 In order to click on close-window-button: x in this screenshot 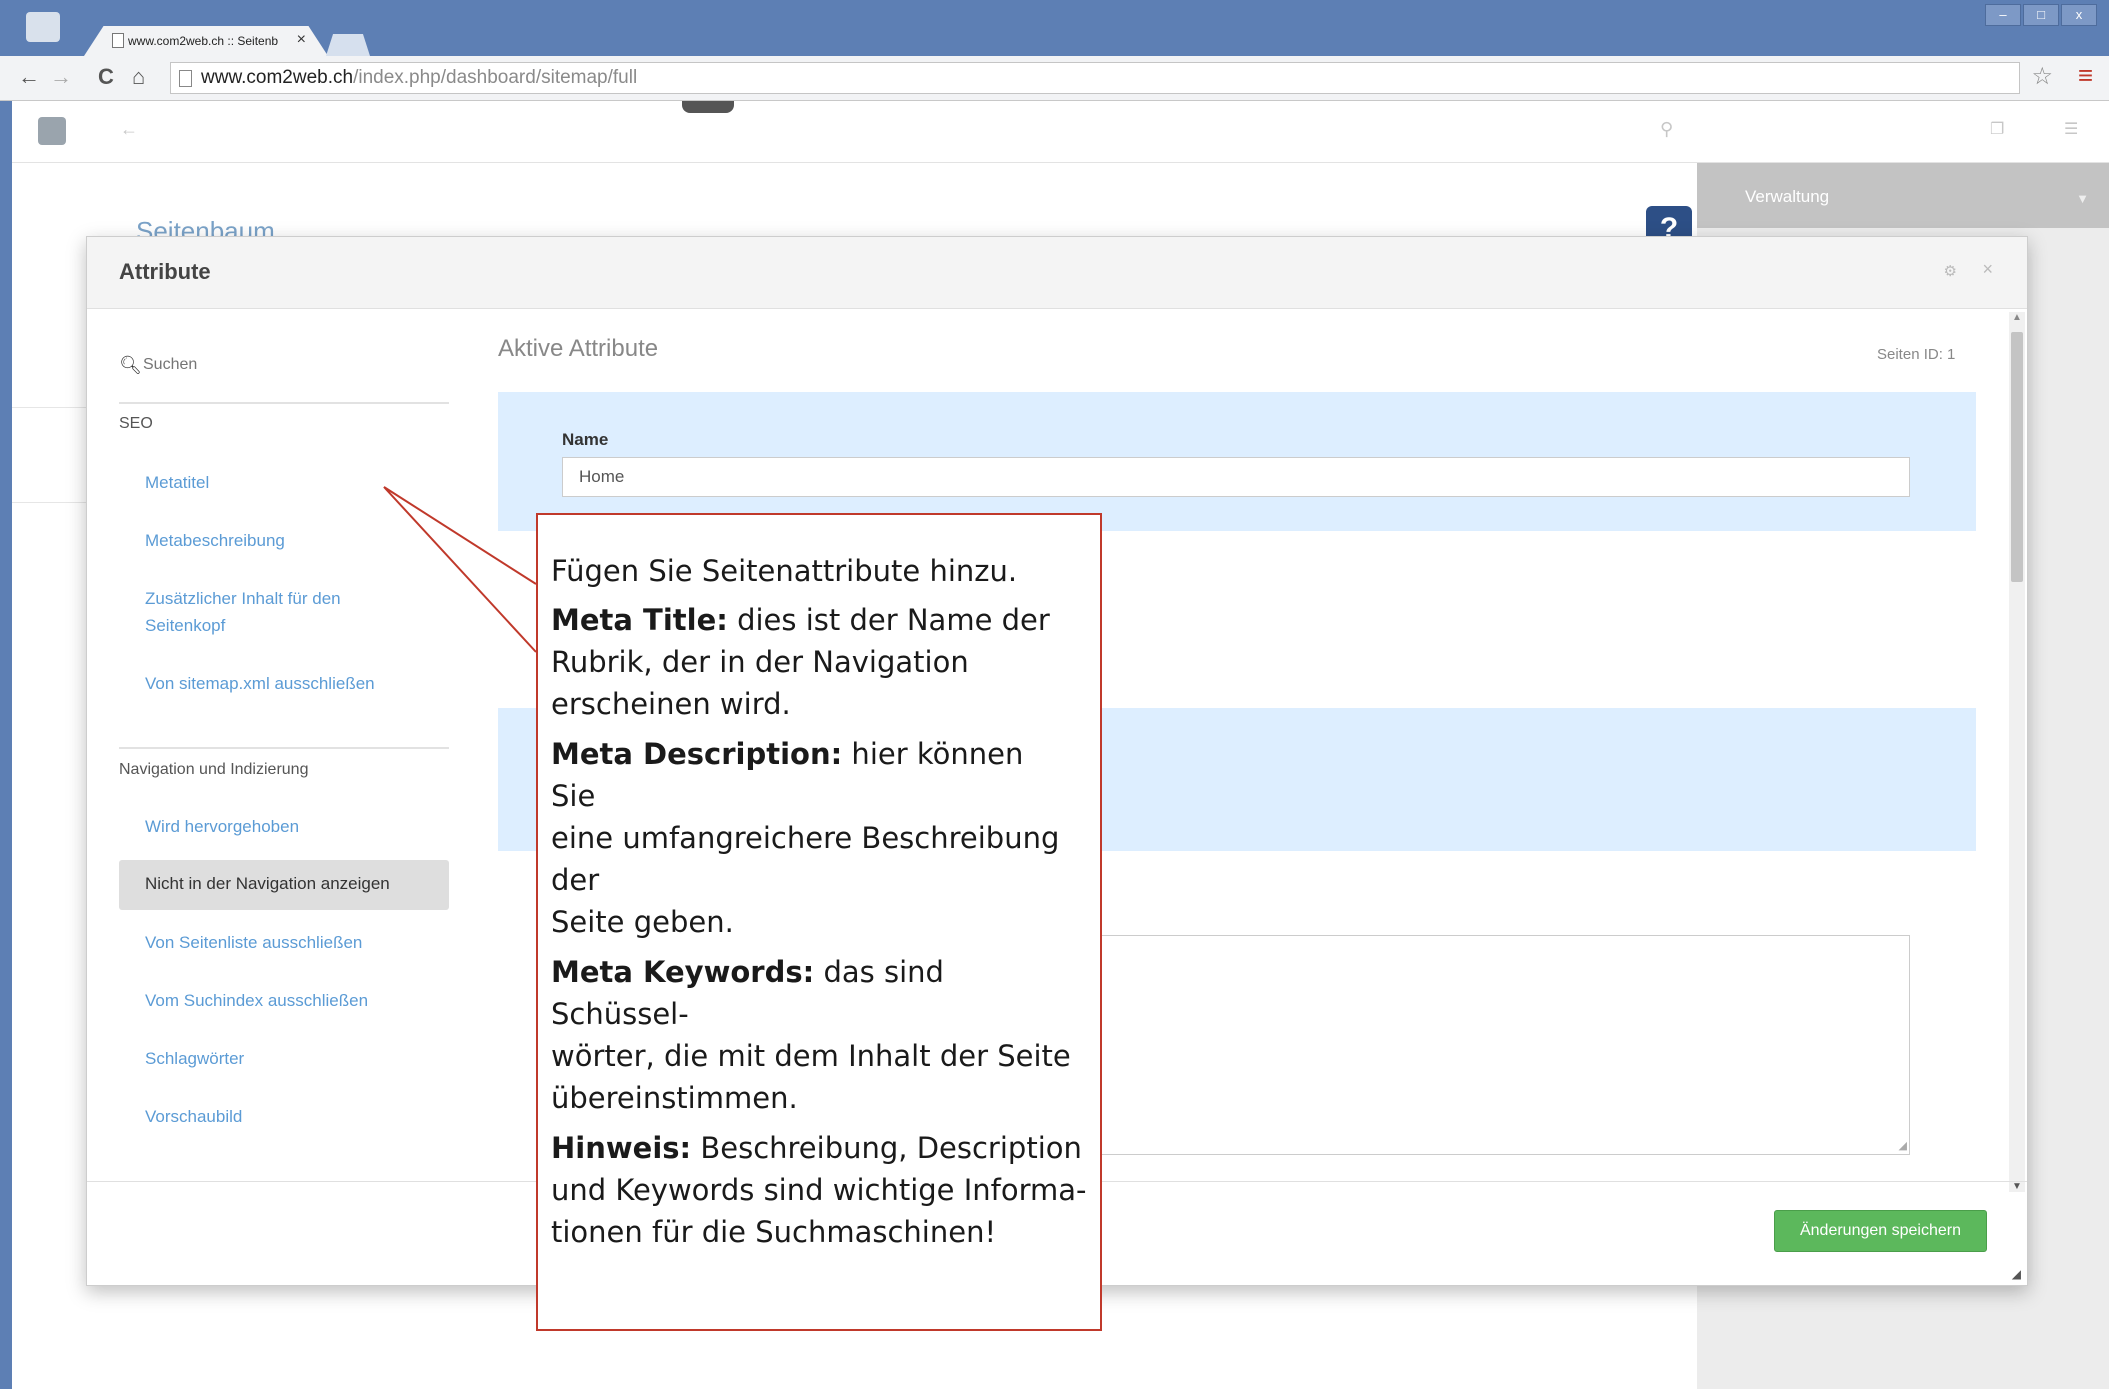, I will do `click(2079, 15)`.